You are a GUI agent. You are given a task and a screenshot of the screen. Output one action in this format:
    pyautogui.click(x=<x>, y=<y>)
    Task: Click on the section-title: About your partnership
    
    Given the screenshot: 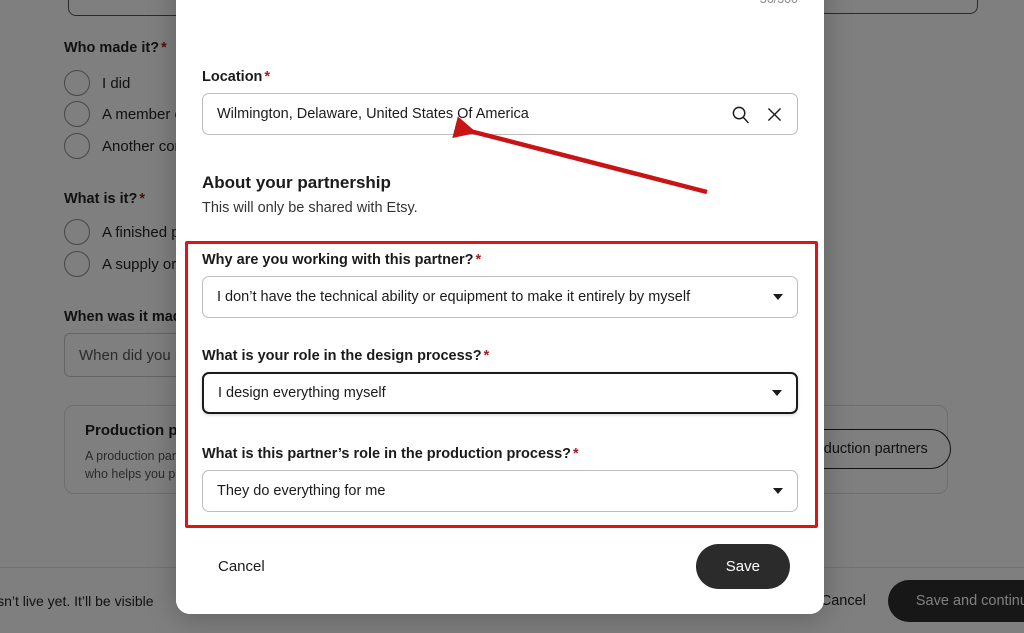 What is the action you would take?
    pyautogui.click(x=296, y=182)
    